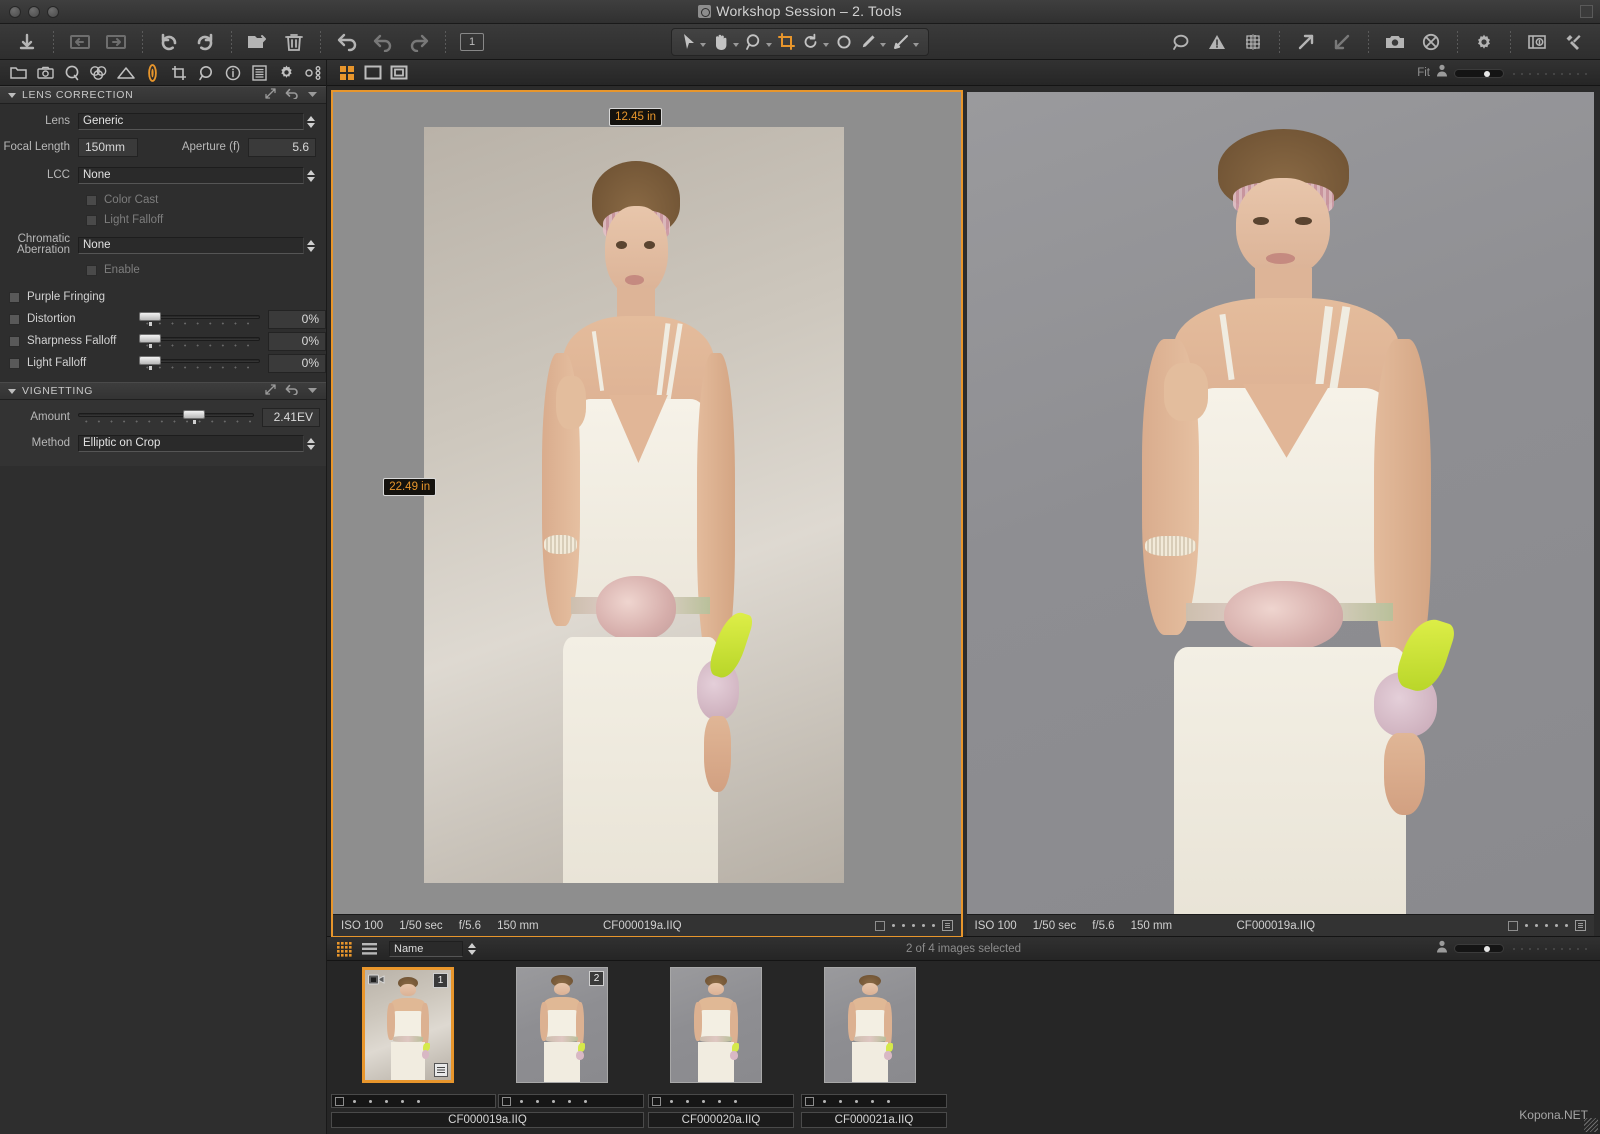  Describe the element at coordinates (311, 122) in the screenshot. I see `lens-stepper-icon` at that location.